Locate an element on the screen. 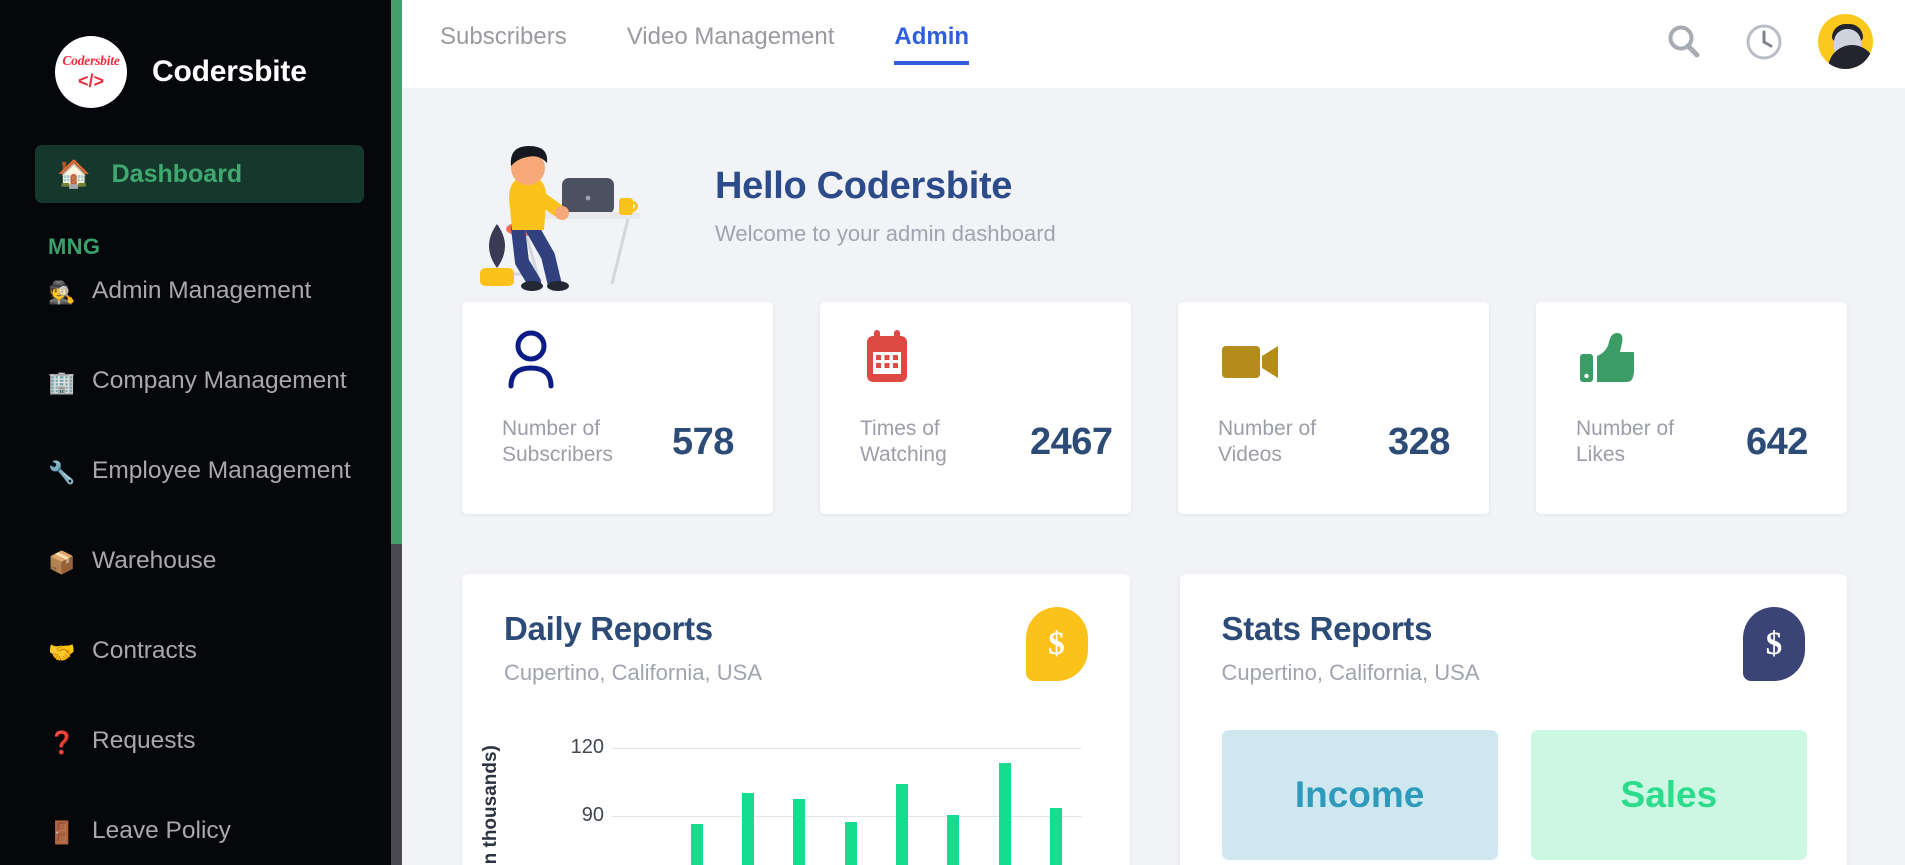 This screenshot has height=865, width=1905. stat-label: Number of Subscribers is located at coordinates (557, 442).